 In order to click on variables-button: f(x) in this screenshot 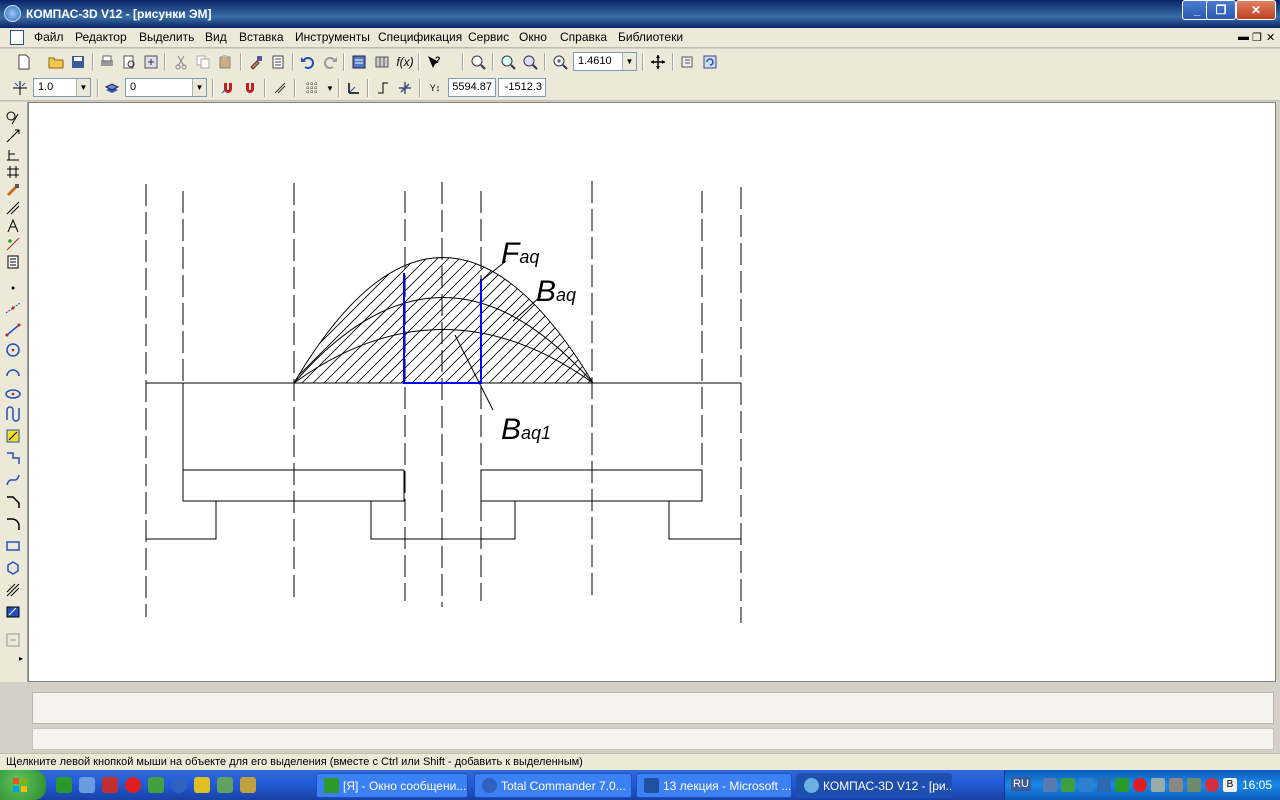, I will do `click(405, 62)`.